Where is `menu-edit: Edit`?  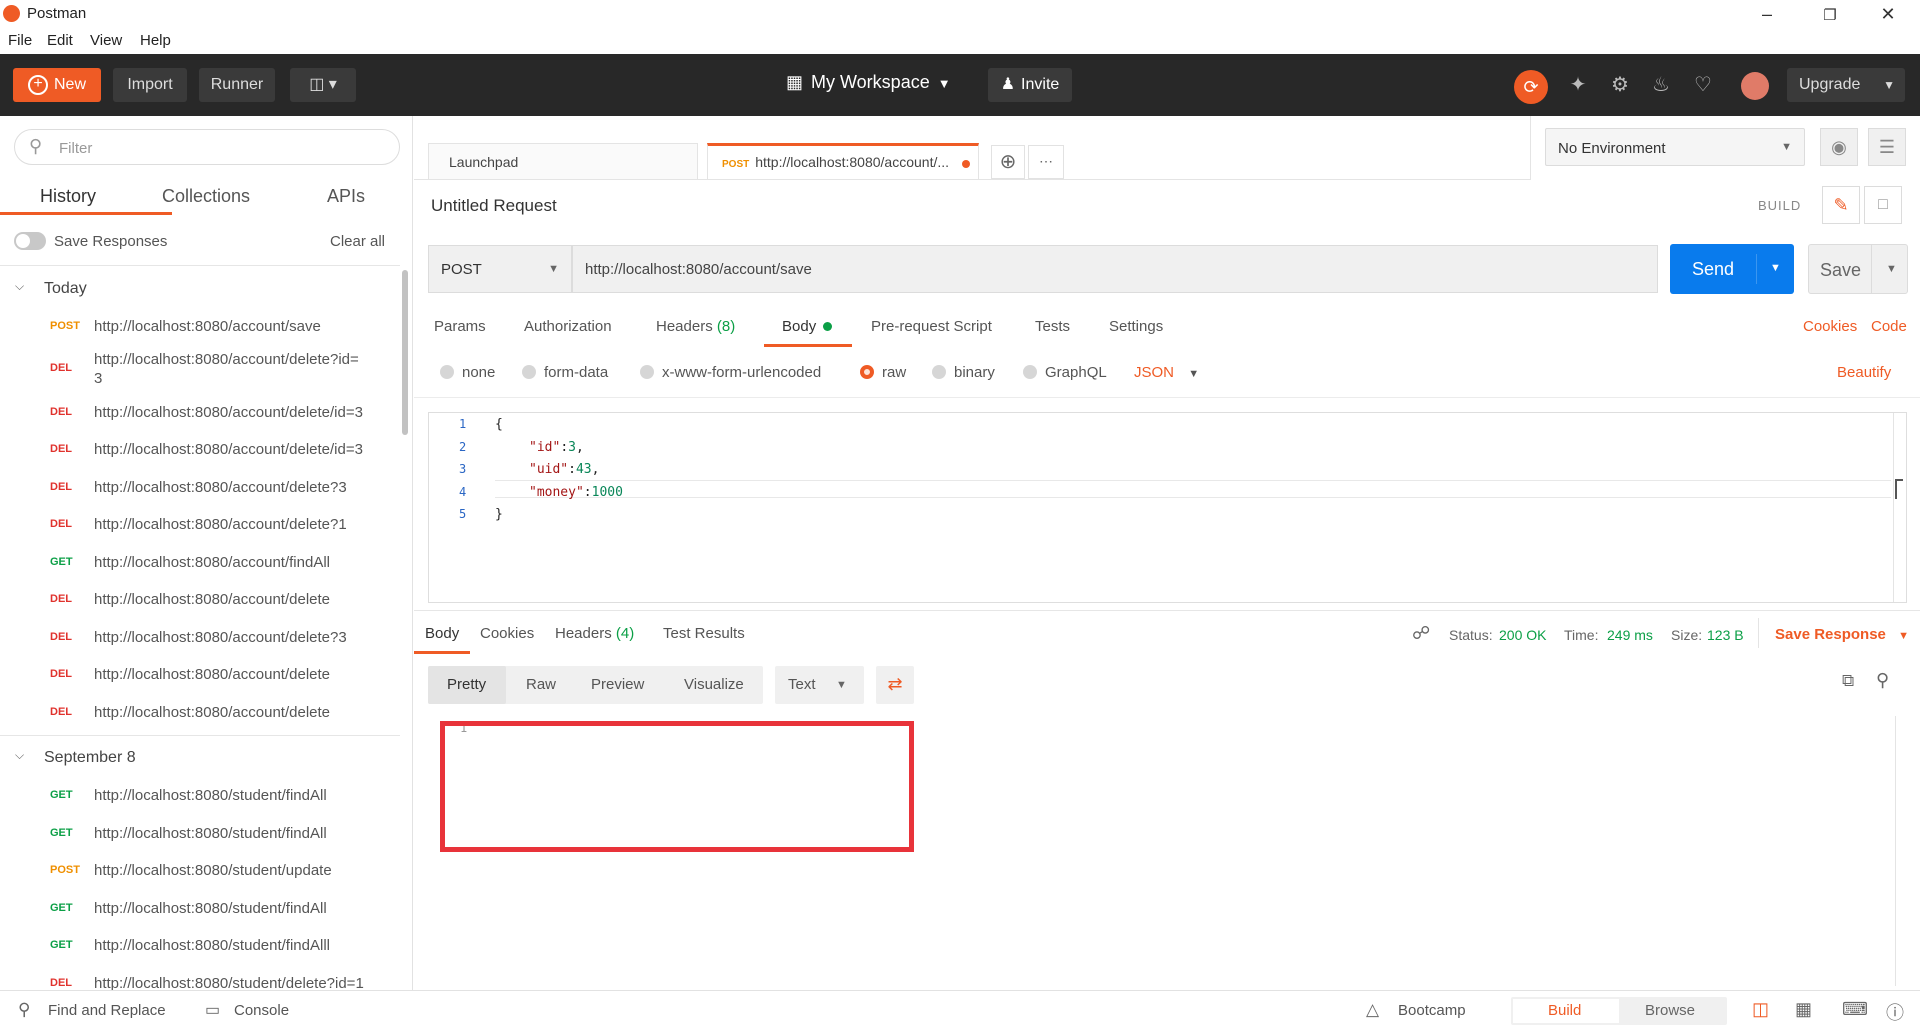
menu-edit: Edit is located at coordinates (60, 40).